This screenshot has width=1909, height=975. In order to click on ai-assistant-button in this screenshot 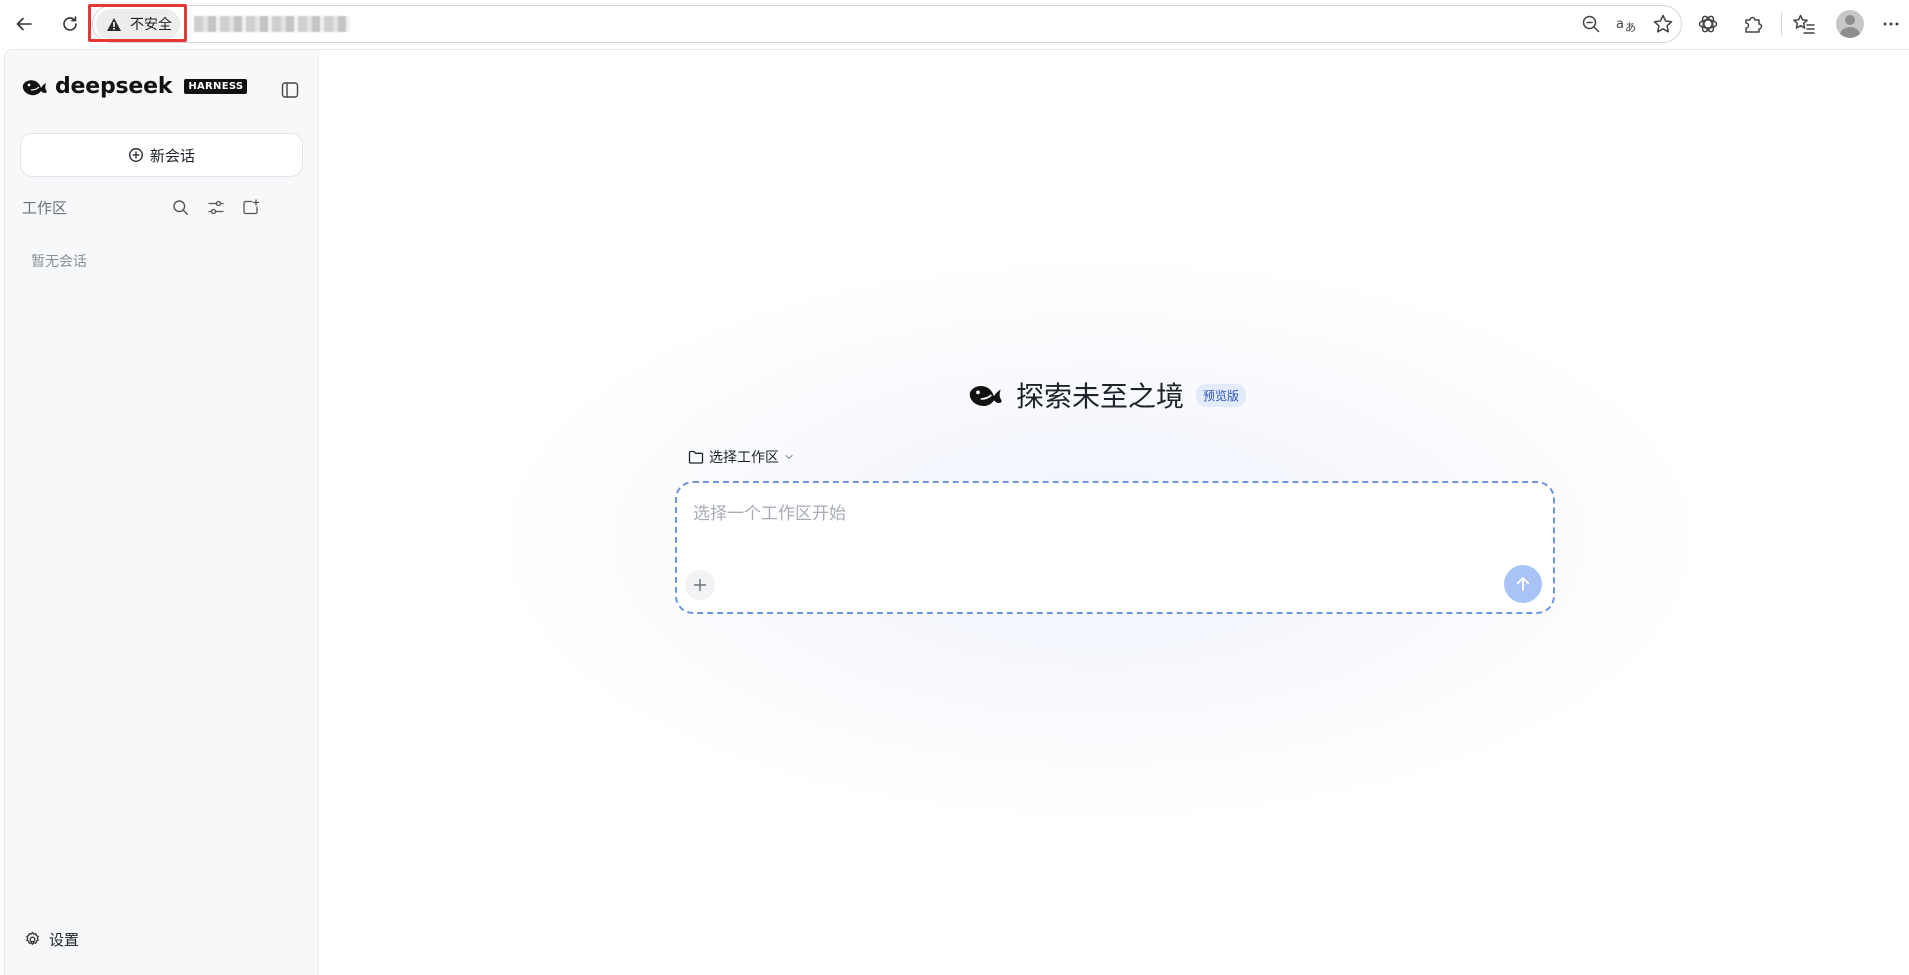, I will do `click(1708, 24)`.